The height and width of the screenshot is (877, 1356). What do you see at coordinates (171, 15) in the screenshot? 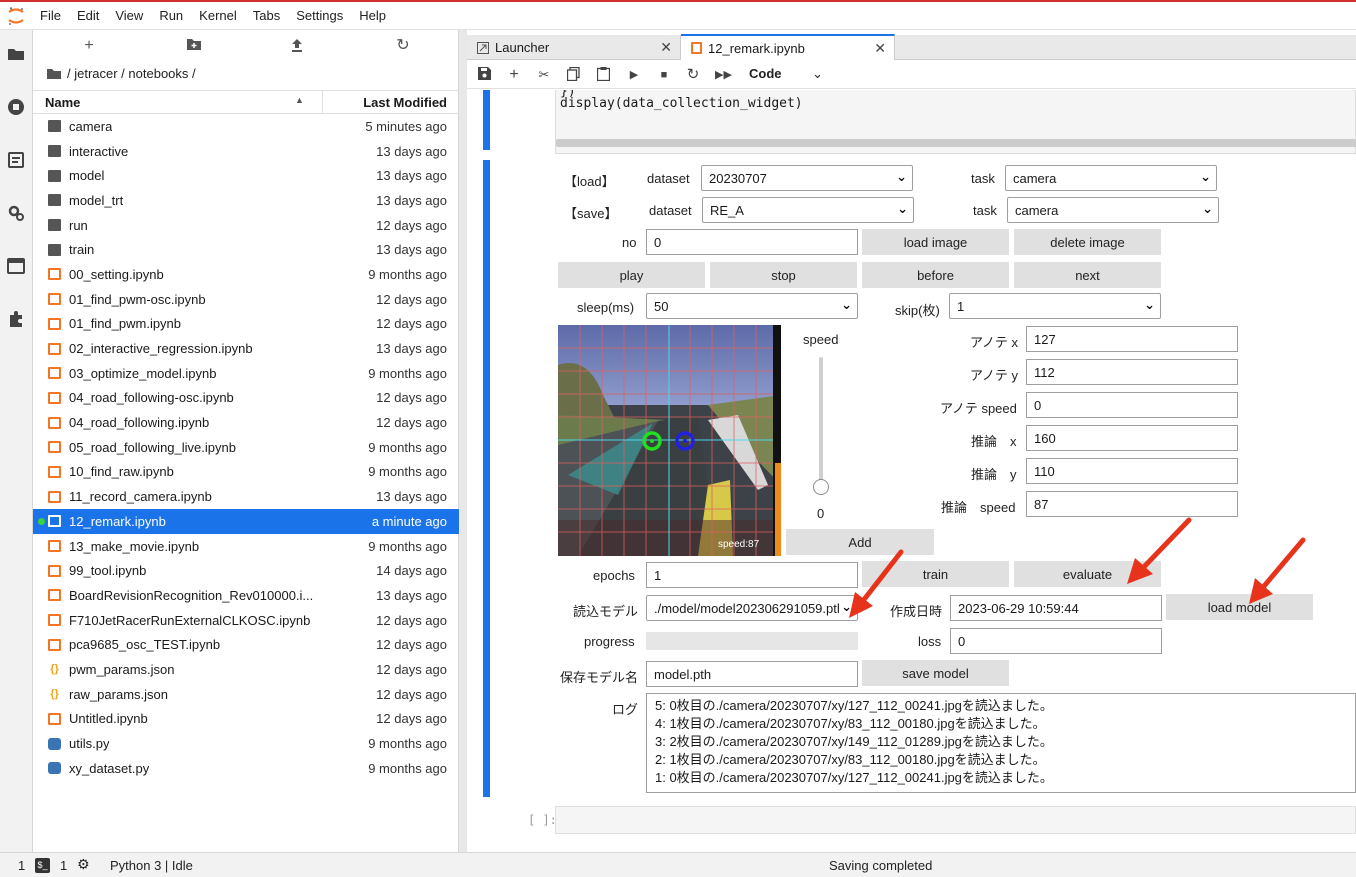
I see `menu-run: Run` at bounding box center [171, 15].